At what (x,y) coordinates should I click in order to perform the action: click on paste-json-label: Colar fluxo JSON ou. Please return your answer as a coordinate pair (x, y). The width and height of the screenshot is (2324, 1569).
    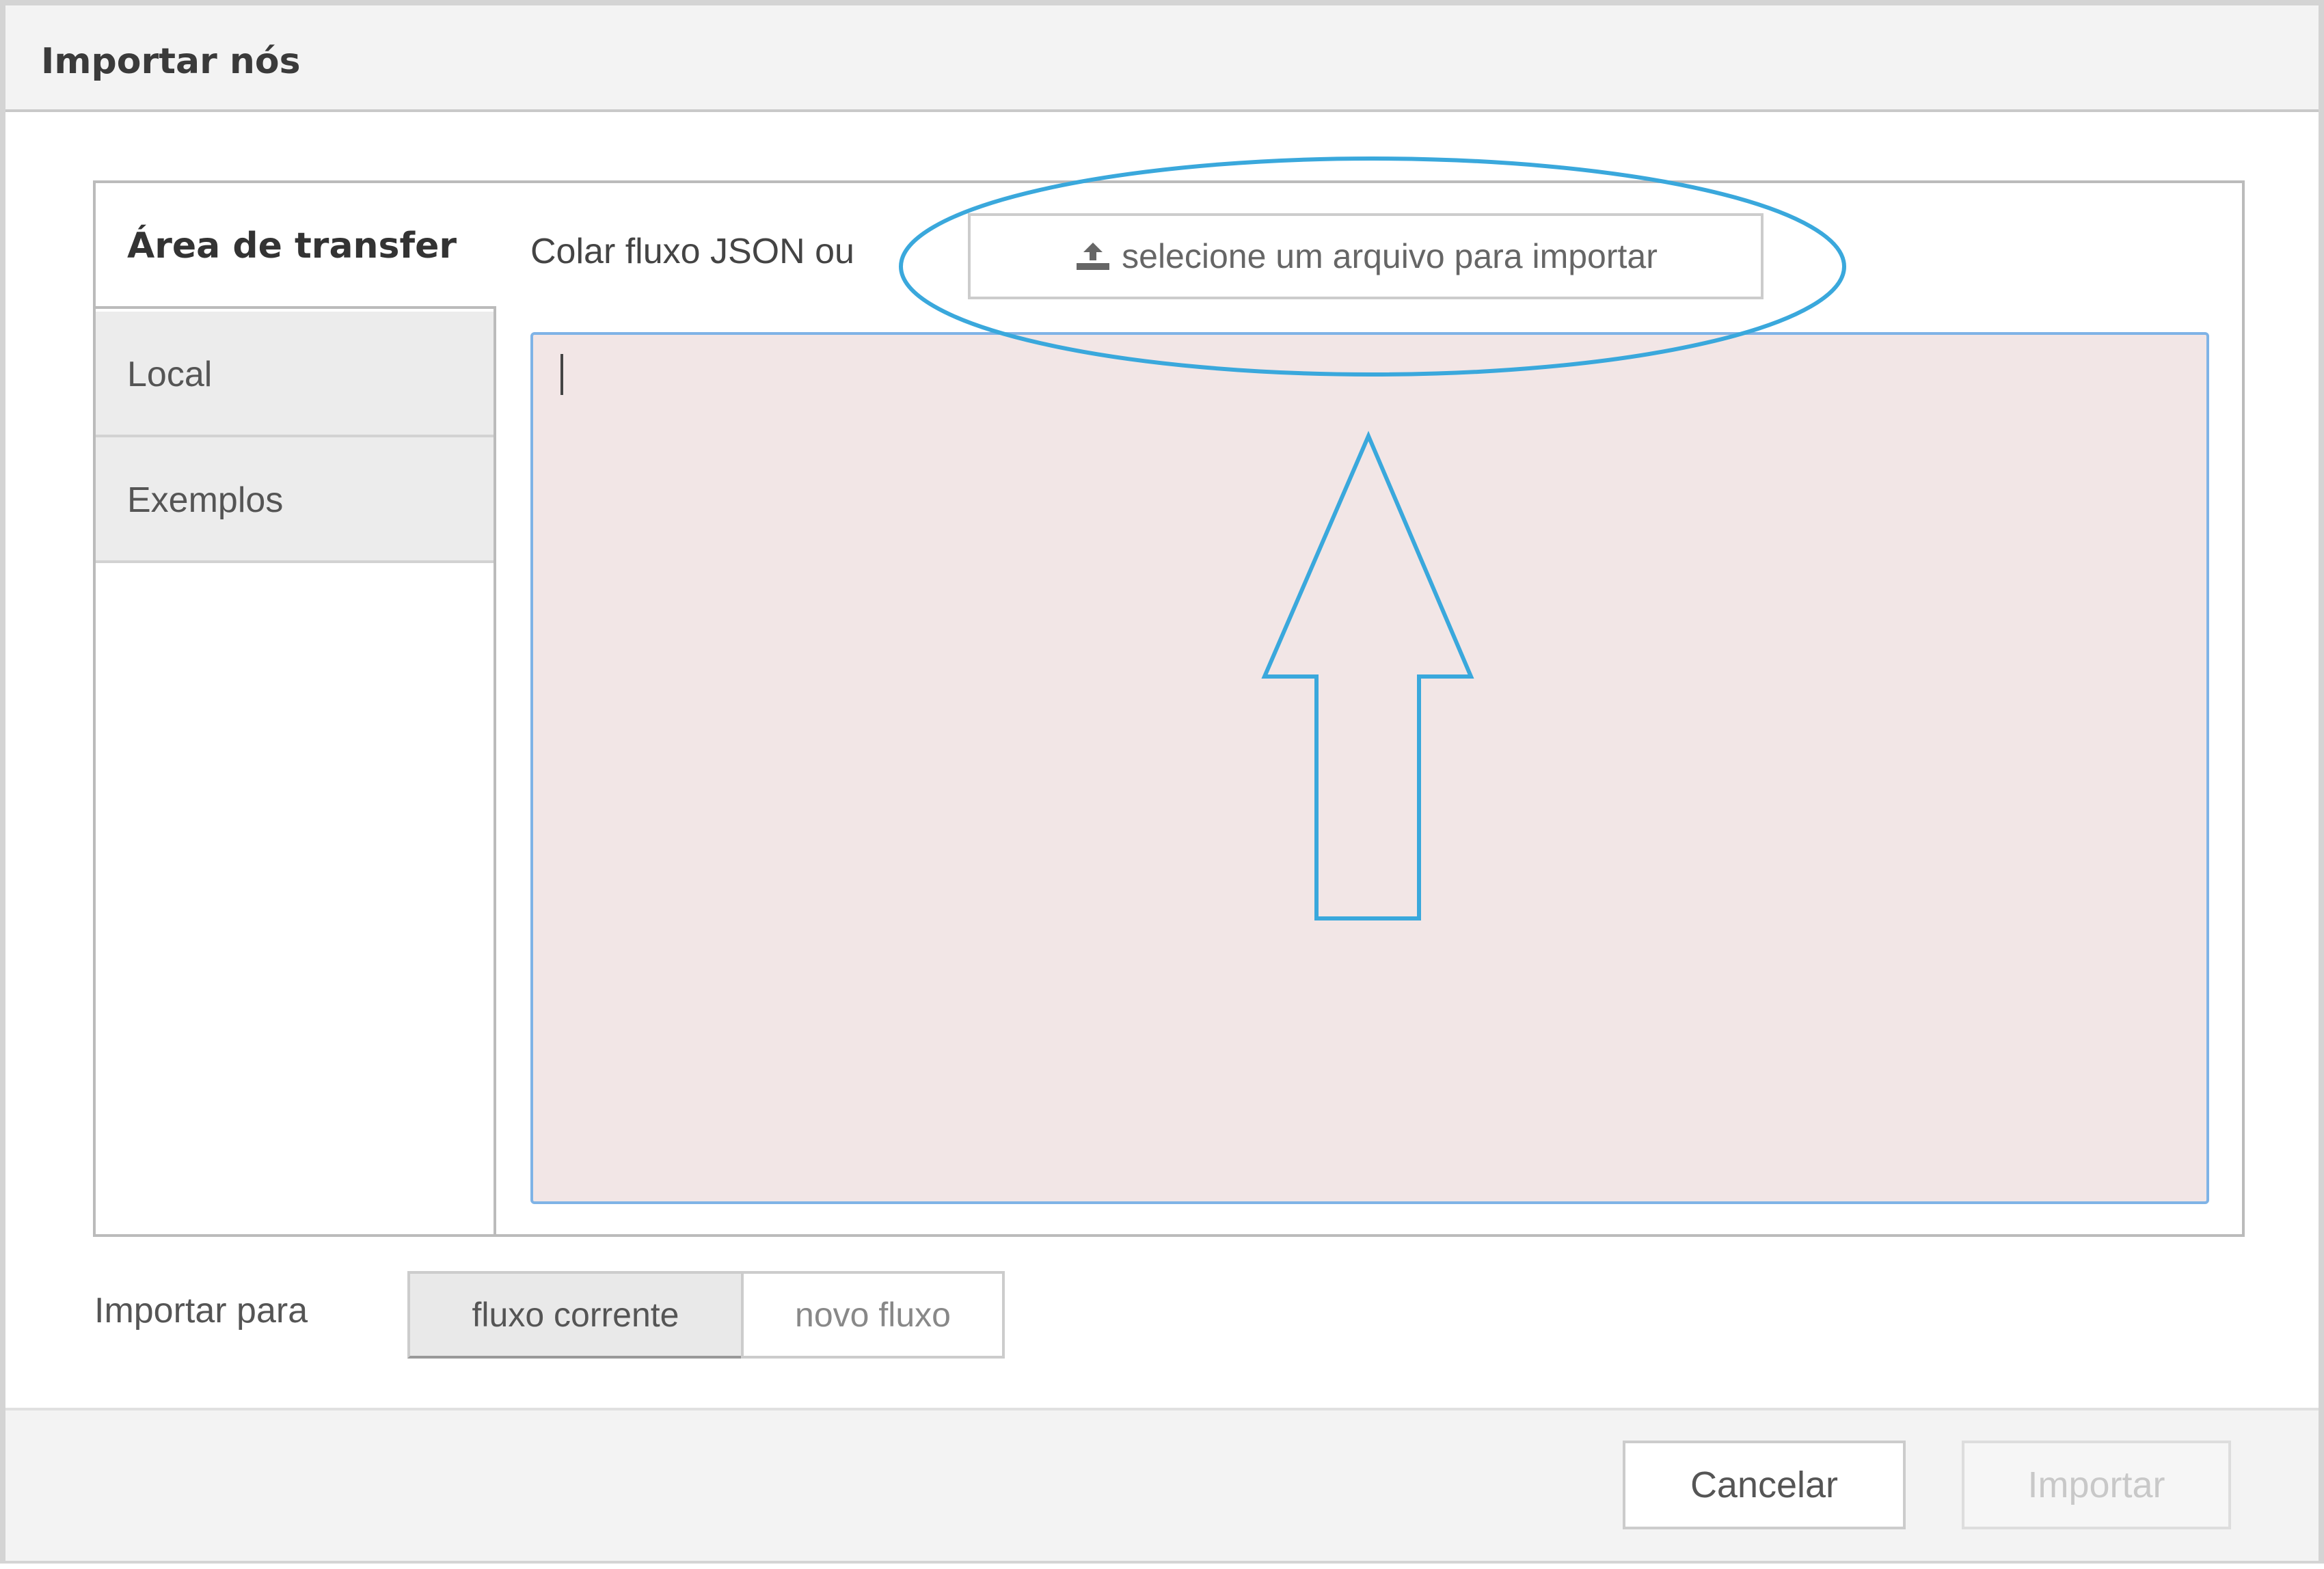
    Looking at the image, I should click on (692, 251).